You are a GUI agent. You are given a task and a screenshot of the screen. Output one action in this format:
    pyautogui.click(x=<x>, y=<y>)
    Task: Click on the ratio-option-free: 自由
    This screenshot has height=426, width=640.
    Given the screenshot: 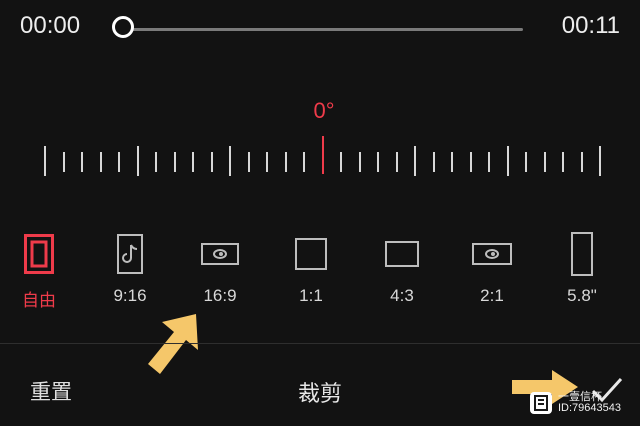 What is the action you would take?
    pyautogui.click(x=39, y=273)
    